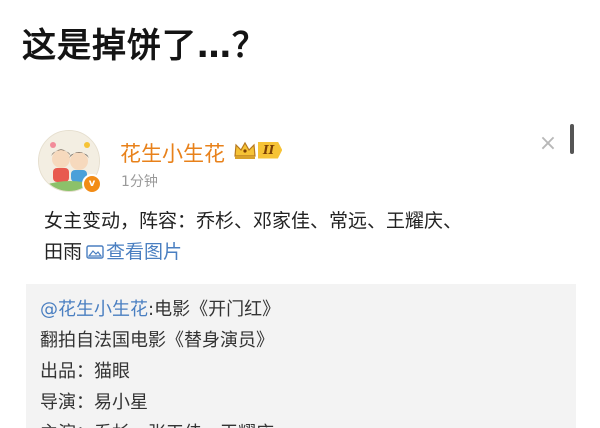  I want to click on repost-line: @花生小生花:电影《开门红》, so click(160, 309).